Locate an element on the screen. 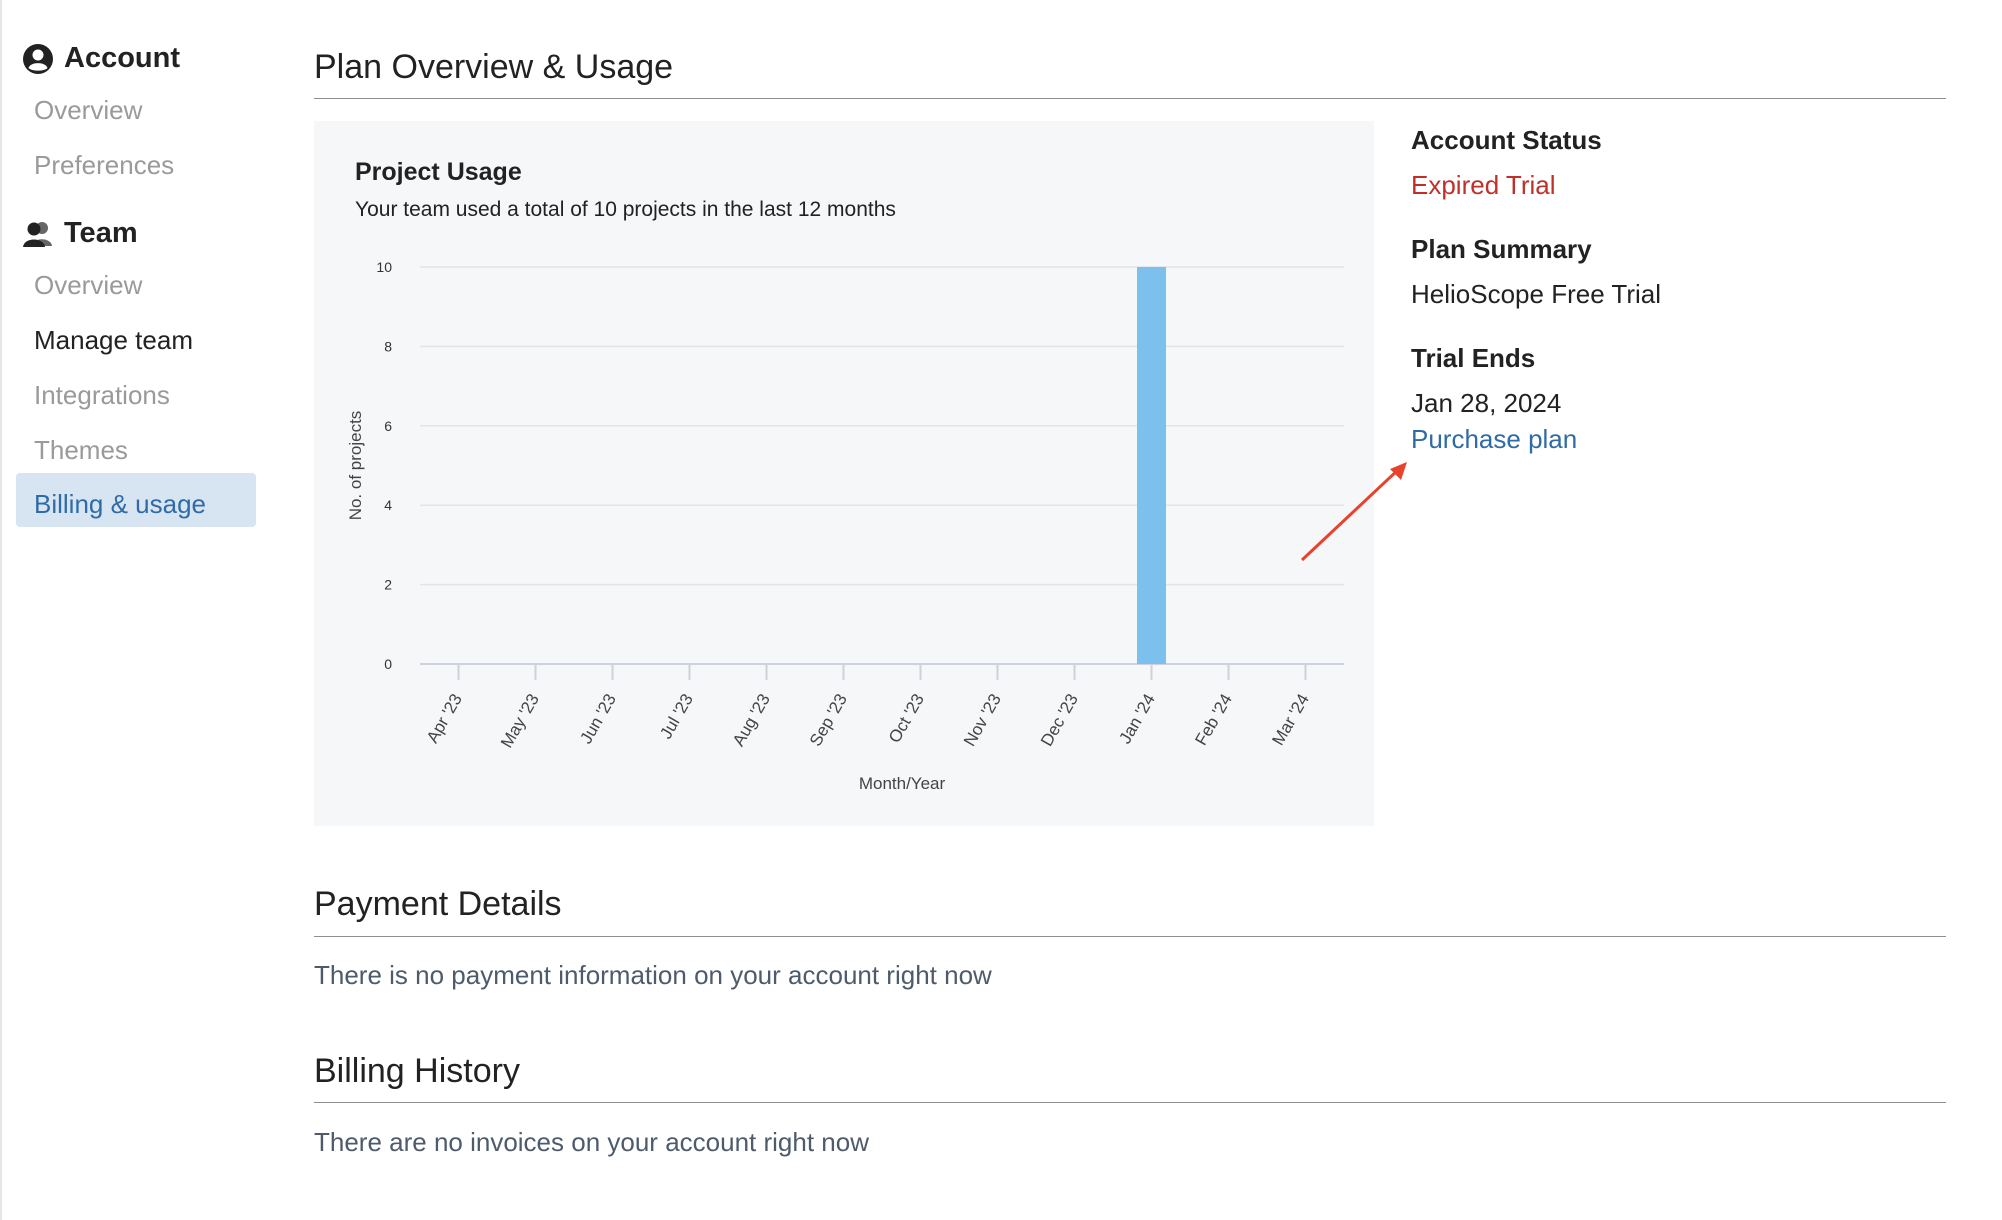 Image resolution: width=2002 pixels, height=1220 pixels. x-tick-label-3: Jul '23 is located at coordinates (676, 717).